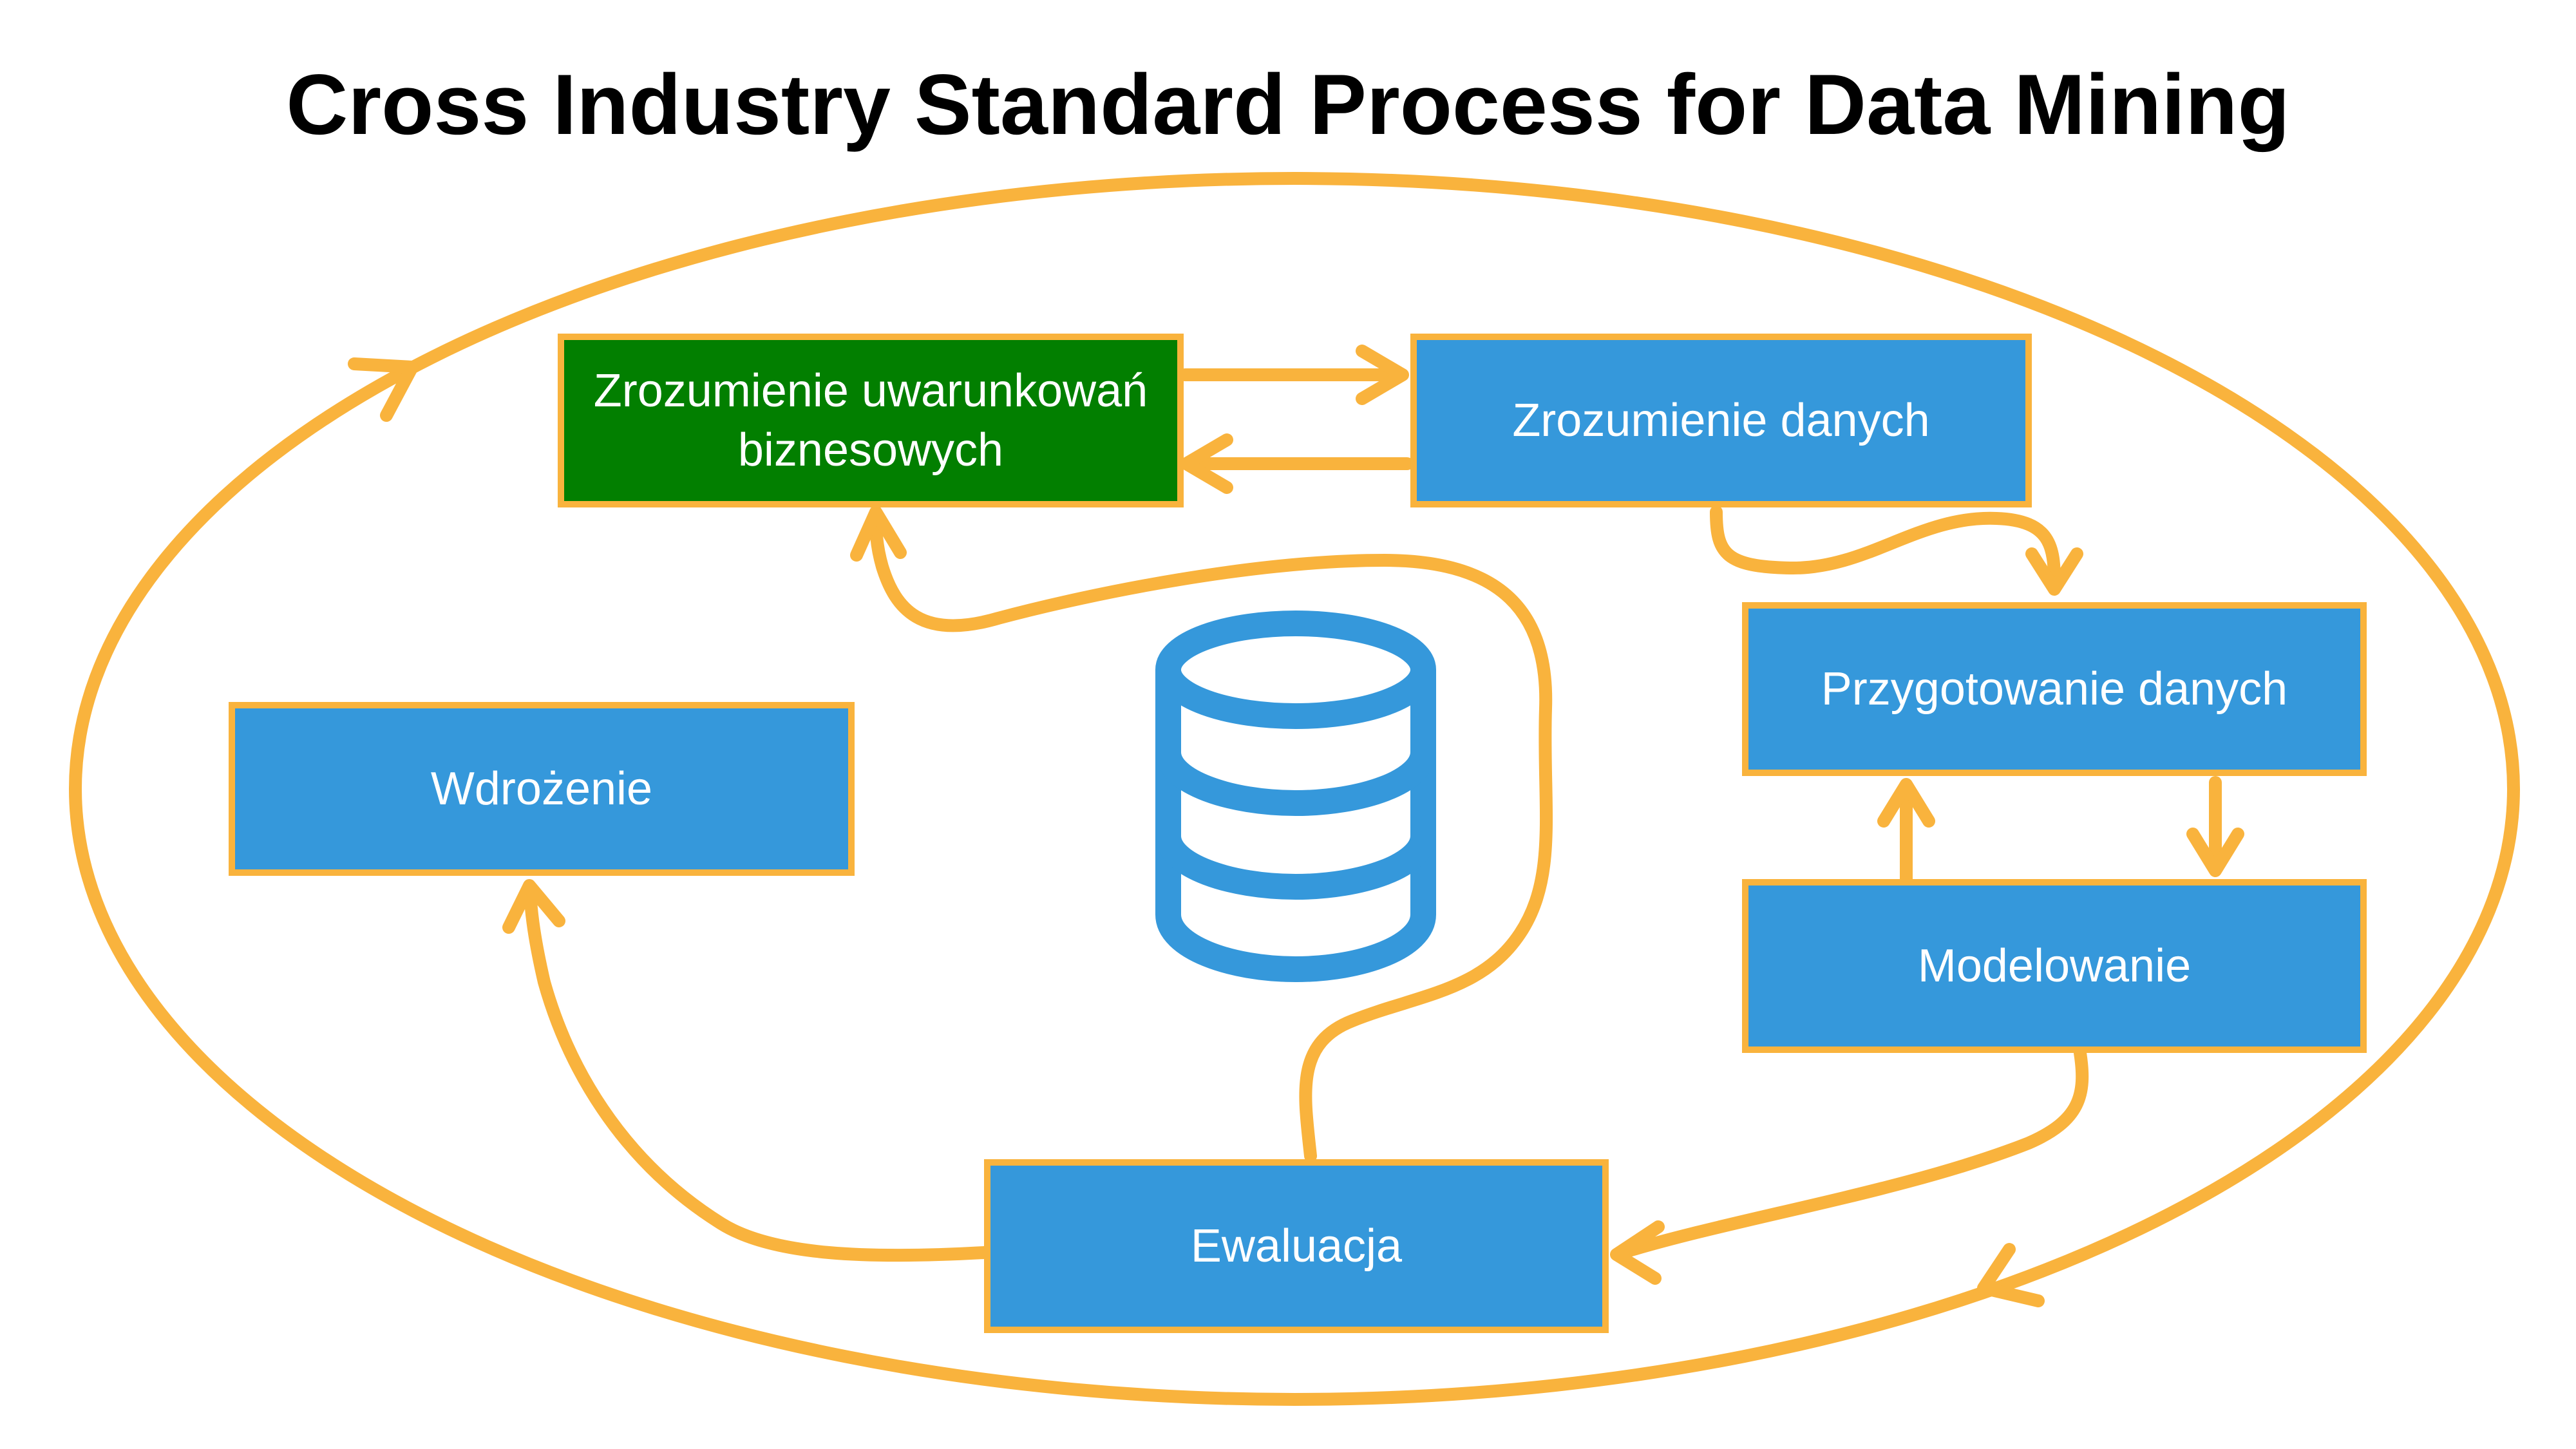 This screenshot has height=1449, width=2576. Describe the element at coordinates (1853, 1153) in the screenshot. I see `arrow-modeling-to-evaluation` at that location.